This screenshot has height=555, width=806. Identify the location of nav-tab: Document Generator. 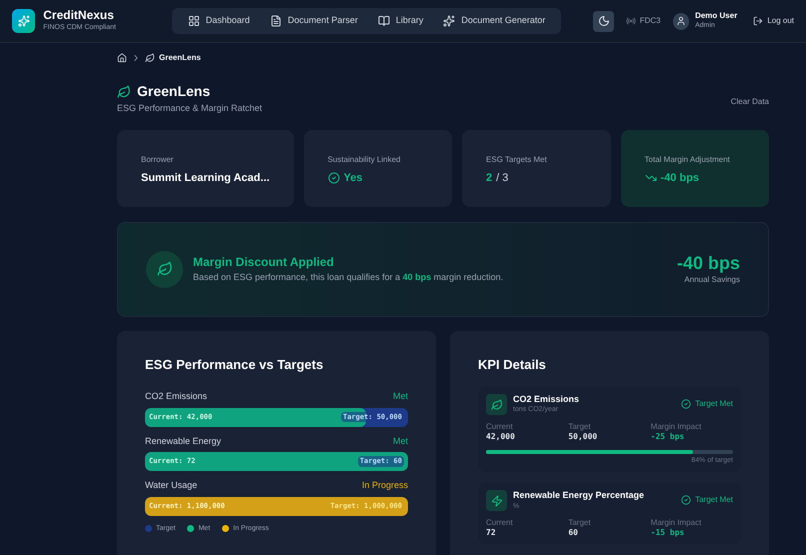
(494, 21).